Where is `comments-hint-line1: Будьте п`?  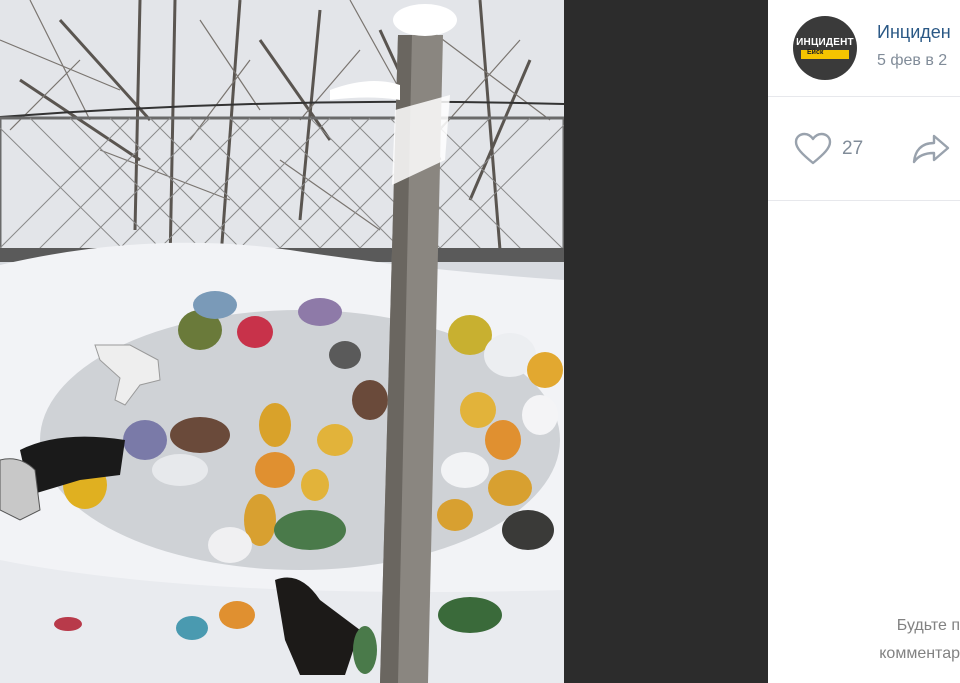
comments-hint-line1: Будьте п is located at coordinates (928, 625).